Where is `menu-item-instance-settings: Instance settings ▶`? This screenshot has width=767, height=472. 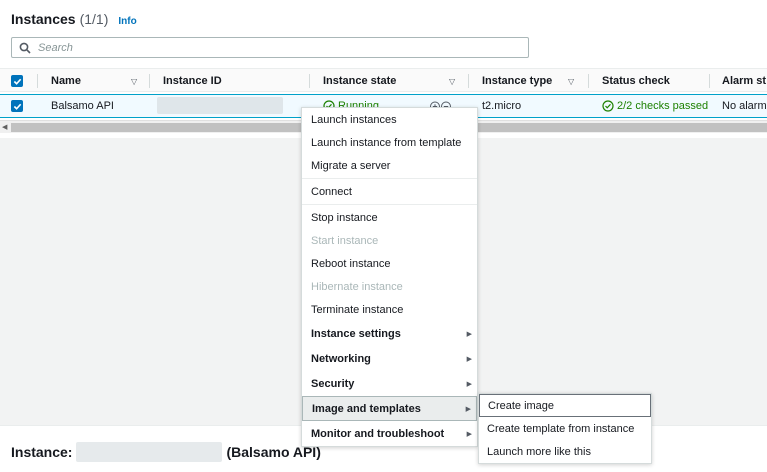 menu-item-instance-settings: Instance settings ▶ is located at coordinates (389, 333).